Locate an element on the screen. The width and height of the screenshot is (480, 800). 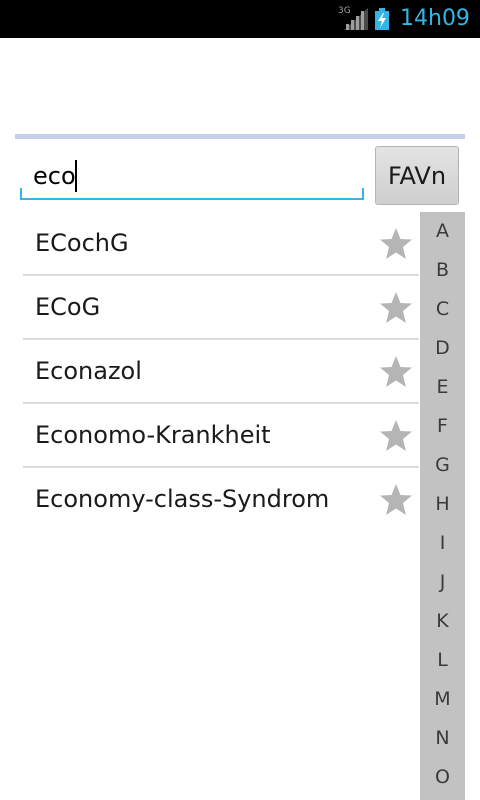
index-letter-f: F is located at coordinates (442, 426).